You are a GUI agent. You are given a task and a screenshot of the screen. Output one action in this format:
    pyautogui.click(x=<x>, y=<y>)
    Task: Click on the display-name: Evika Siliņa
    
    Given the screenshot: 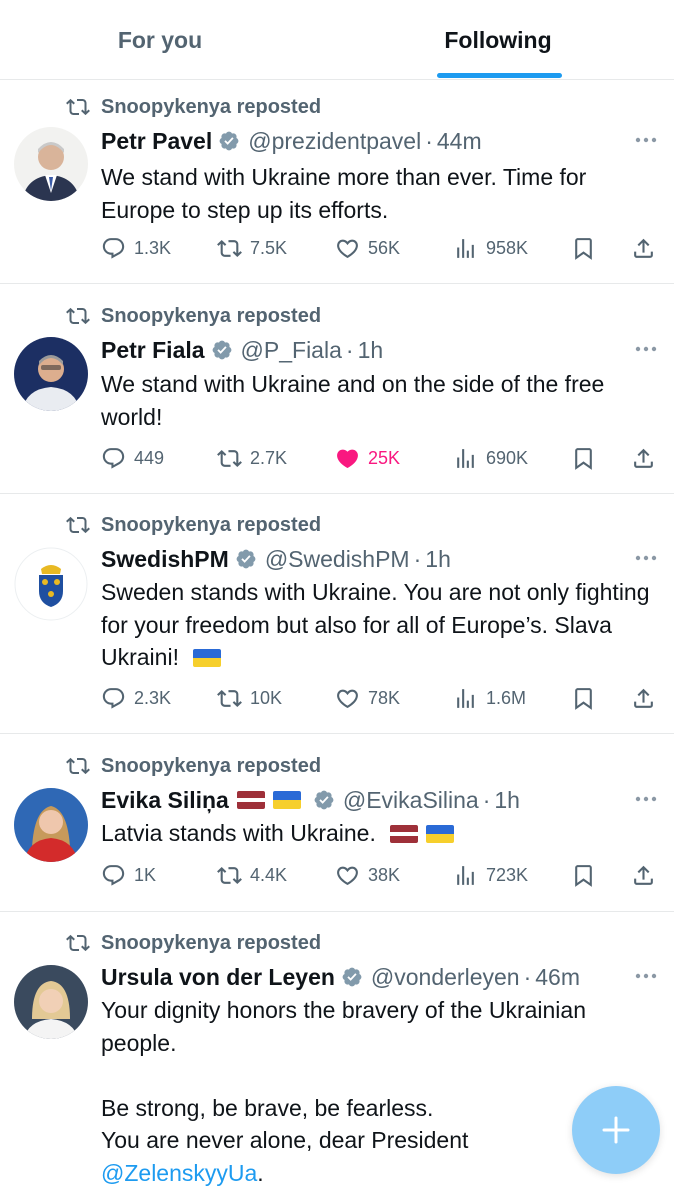 What is the action you would take?
    pyautogui.click(x=165, y=800)
    